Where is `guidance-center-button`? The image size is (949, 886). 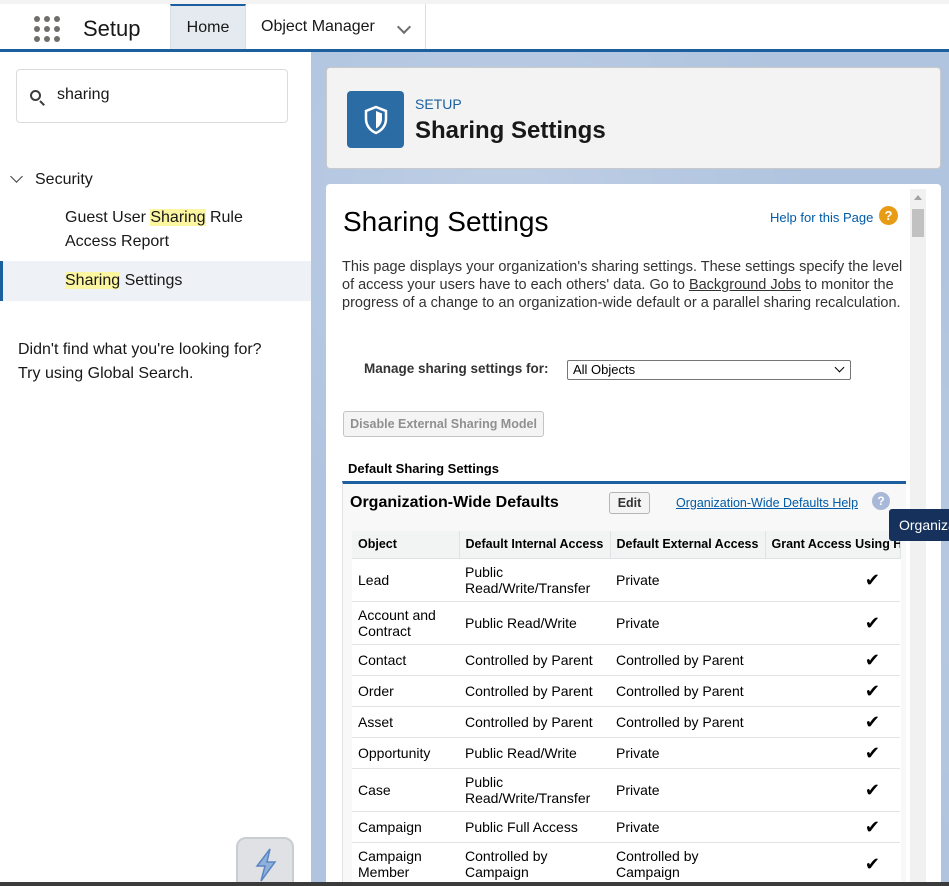
guidance-center-button is located at coordinates (265, 861).